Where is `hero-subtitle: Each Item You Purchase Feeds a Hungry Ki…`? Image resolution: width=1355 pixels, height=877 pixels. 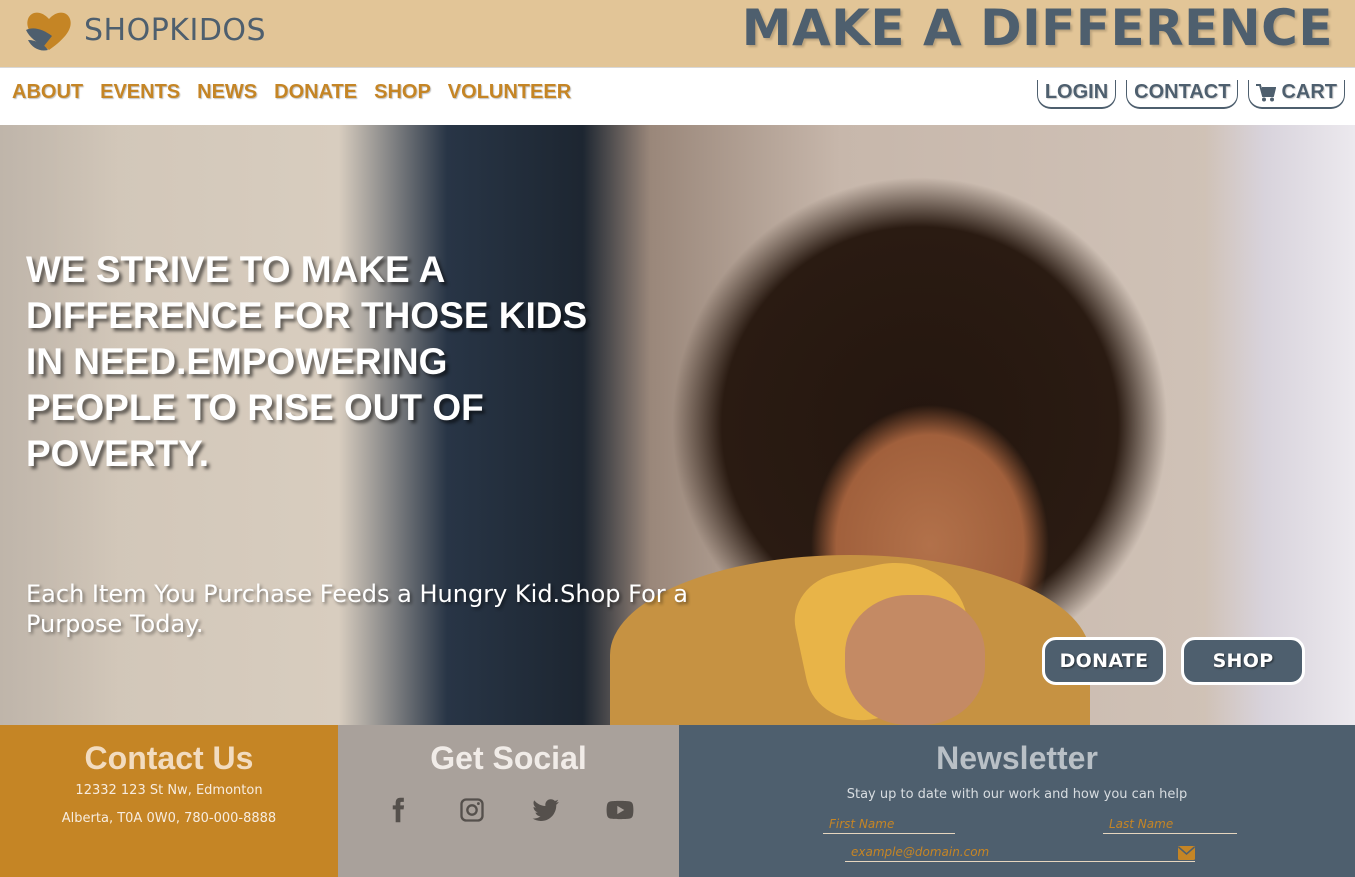
hero-subtitle: Each Item You Purchase Feeds a Hungry Ki… is located at coordinates (357, 609).